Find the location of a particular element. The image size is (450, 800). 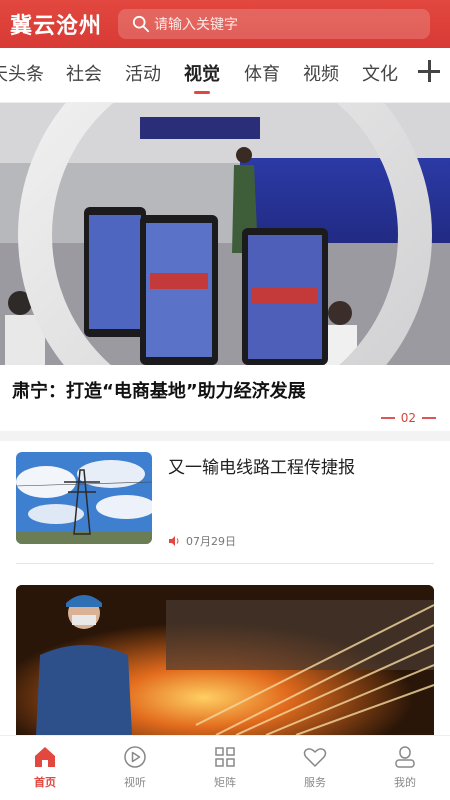

hero-caption: 肃宁：打造“电商基地”助力经济发展 02 is located at coordinates (225, 398).